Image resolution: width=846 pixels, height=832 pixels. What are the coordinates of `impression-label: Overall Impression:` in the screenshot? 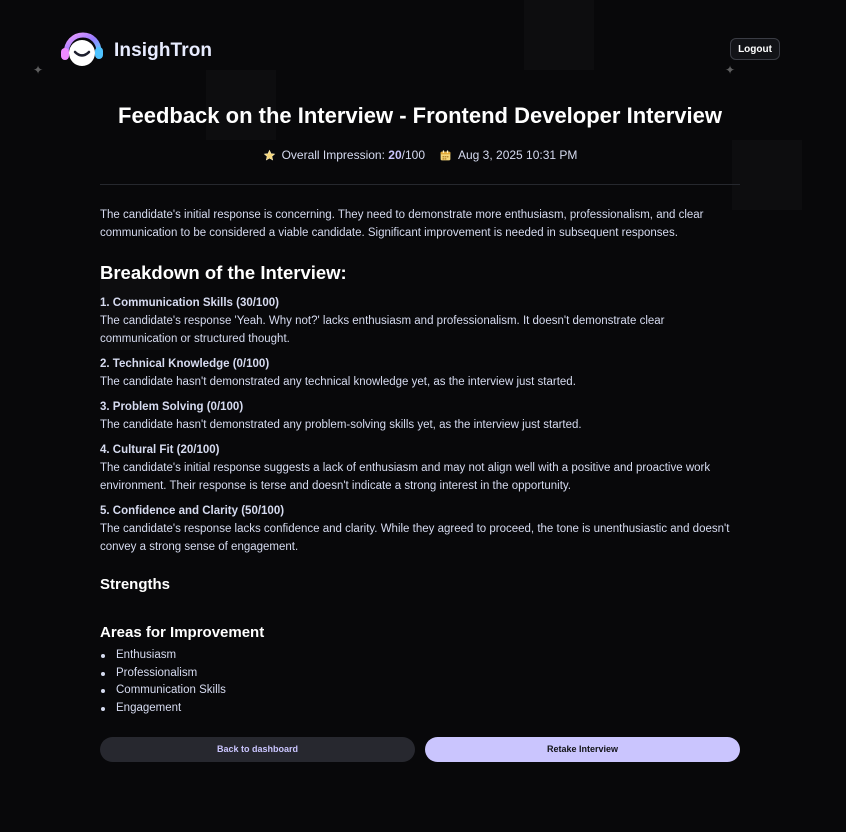 It's located at (335, 155).